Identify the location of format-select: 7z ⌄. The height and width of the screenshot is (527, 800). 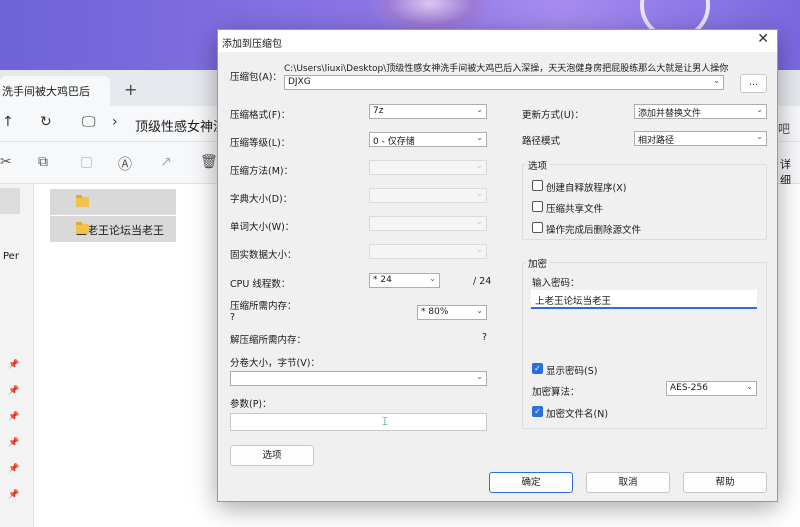
(428, 111).